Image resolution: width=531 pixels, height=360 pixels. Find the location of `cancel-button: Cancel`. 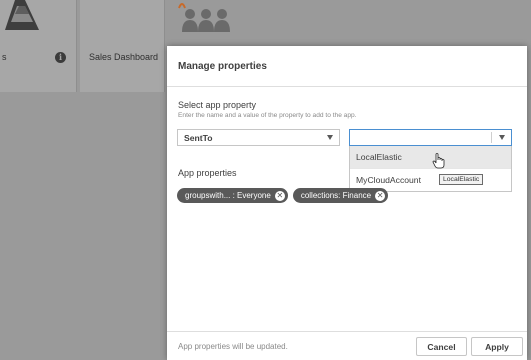

cancel-button: Cancel is located at coordinates (441, 346).